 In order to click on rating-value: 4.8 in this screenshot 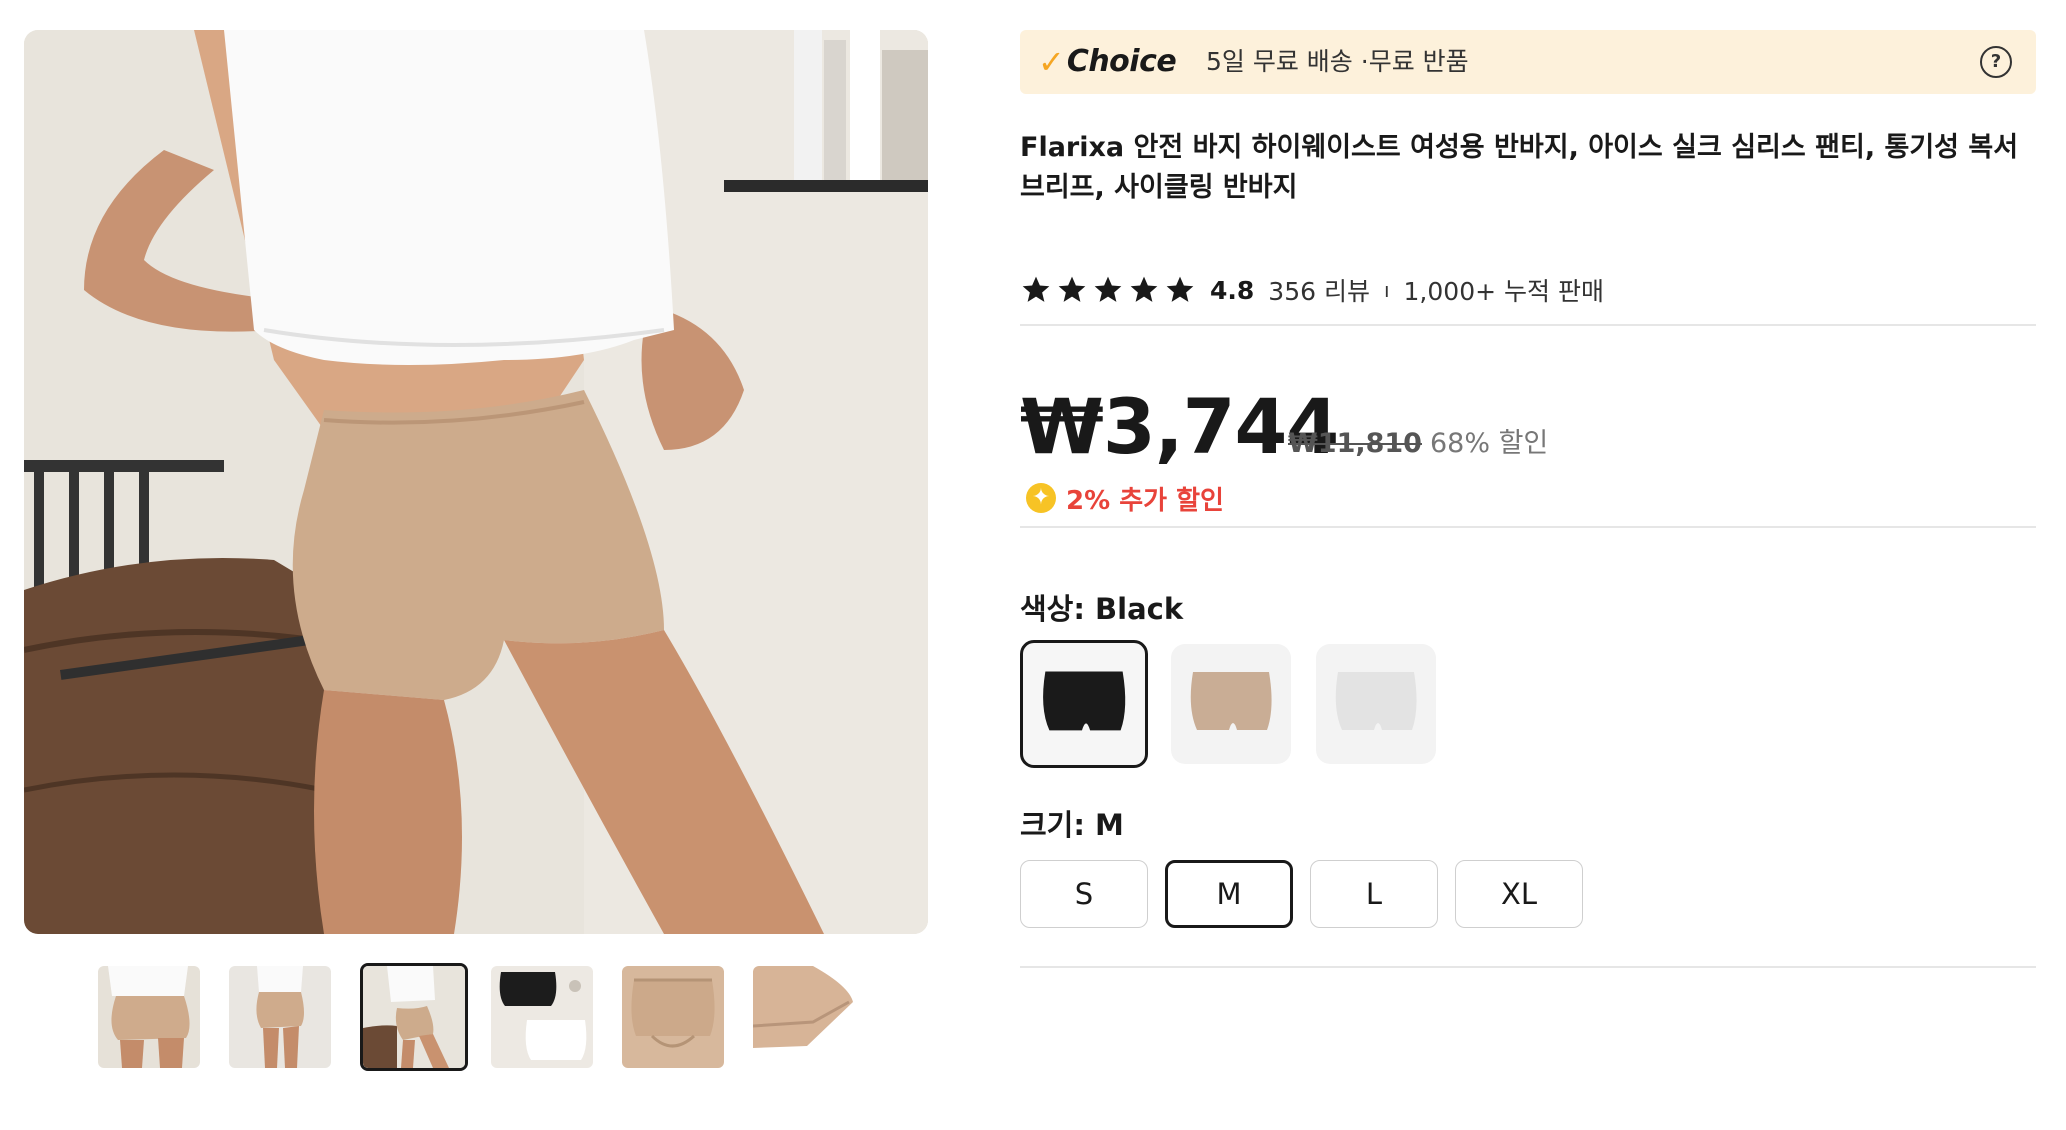, I will do `click(1232, 290)`.